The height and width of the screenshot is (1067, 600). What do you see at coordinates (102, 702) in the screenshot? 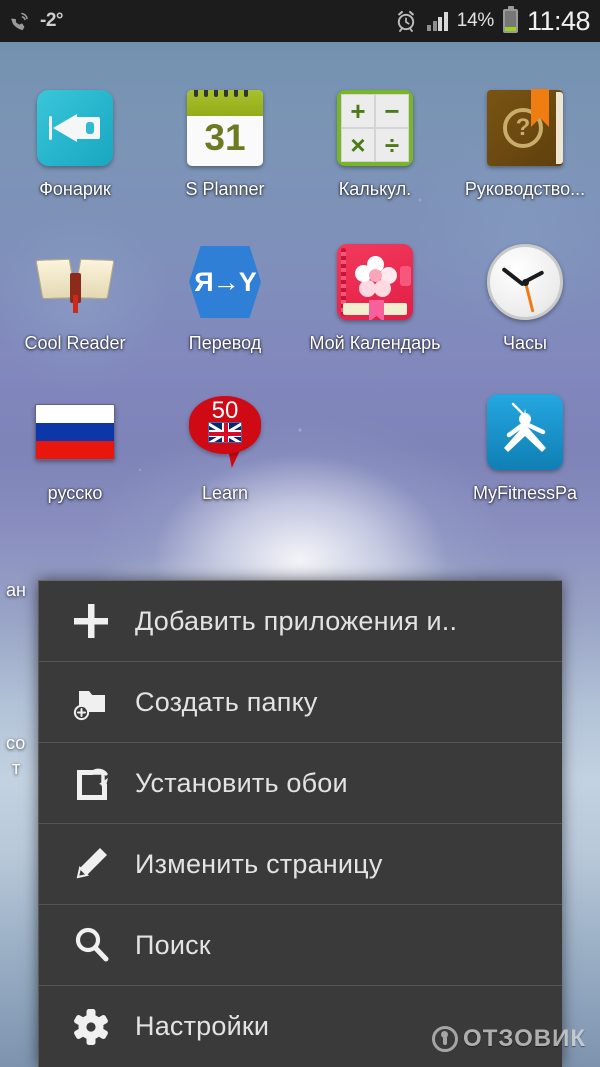
I see `new-folder-icon` at bounding box center [102, 702].